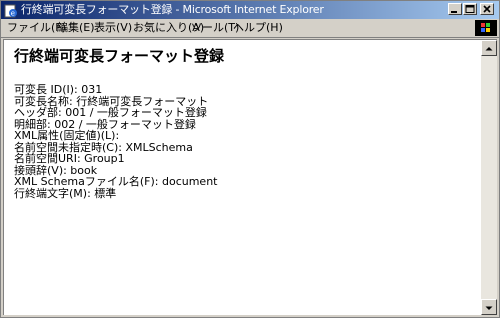  I want to click on vertical-scrollbar, so click(489, 177).